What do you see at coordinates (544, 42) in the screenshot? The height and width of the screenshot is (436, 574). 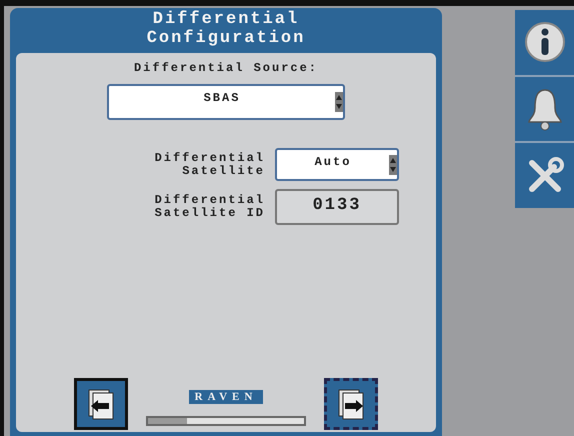 I see `info-icon` at bounding box center [544, 42].